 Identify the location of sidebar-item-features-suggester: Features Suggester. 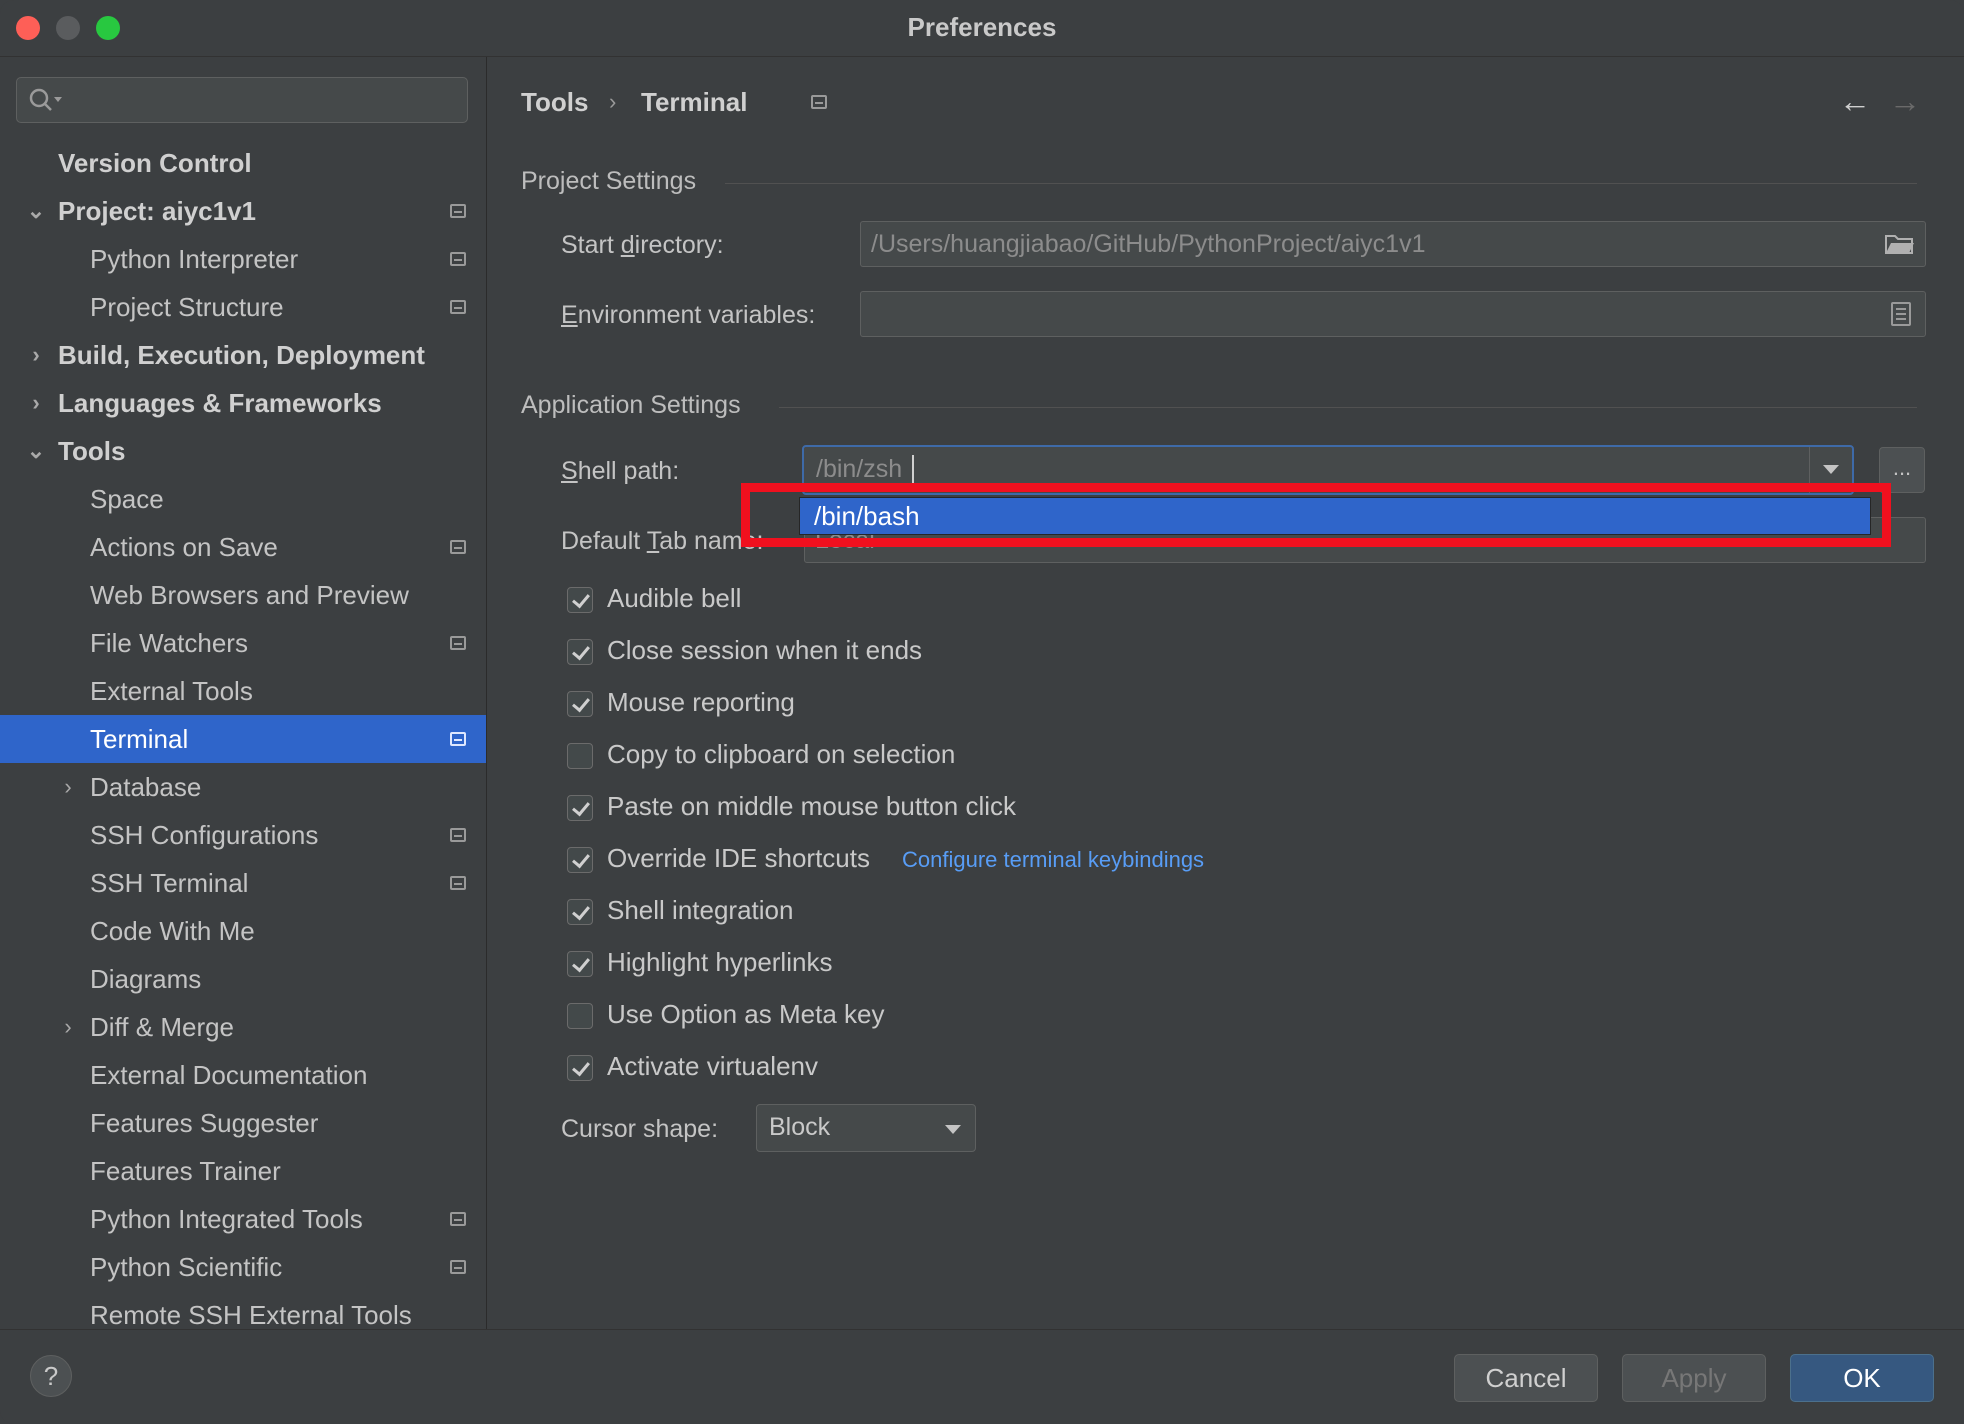
(243, 1123).